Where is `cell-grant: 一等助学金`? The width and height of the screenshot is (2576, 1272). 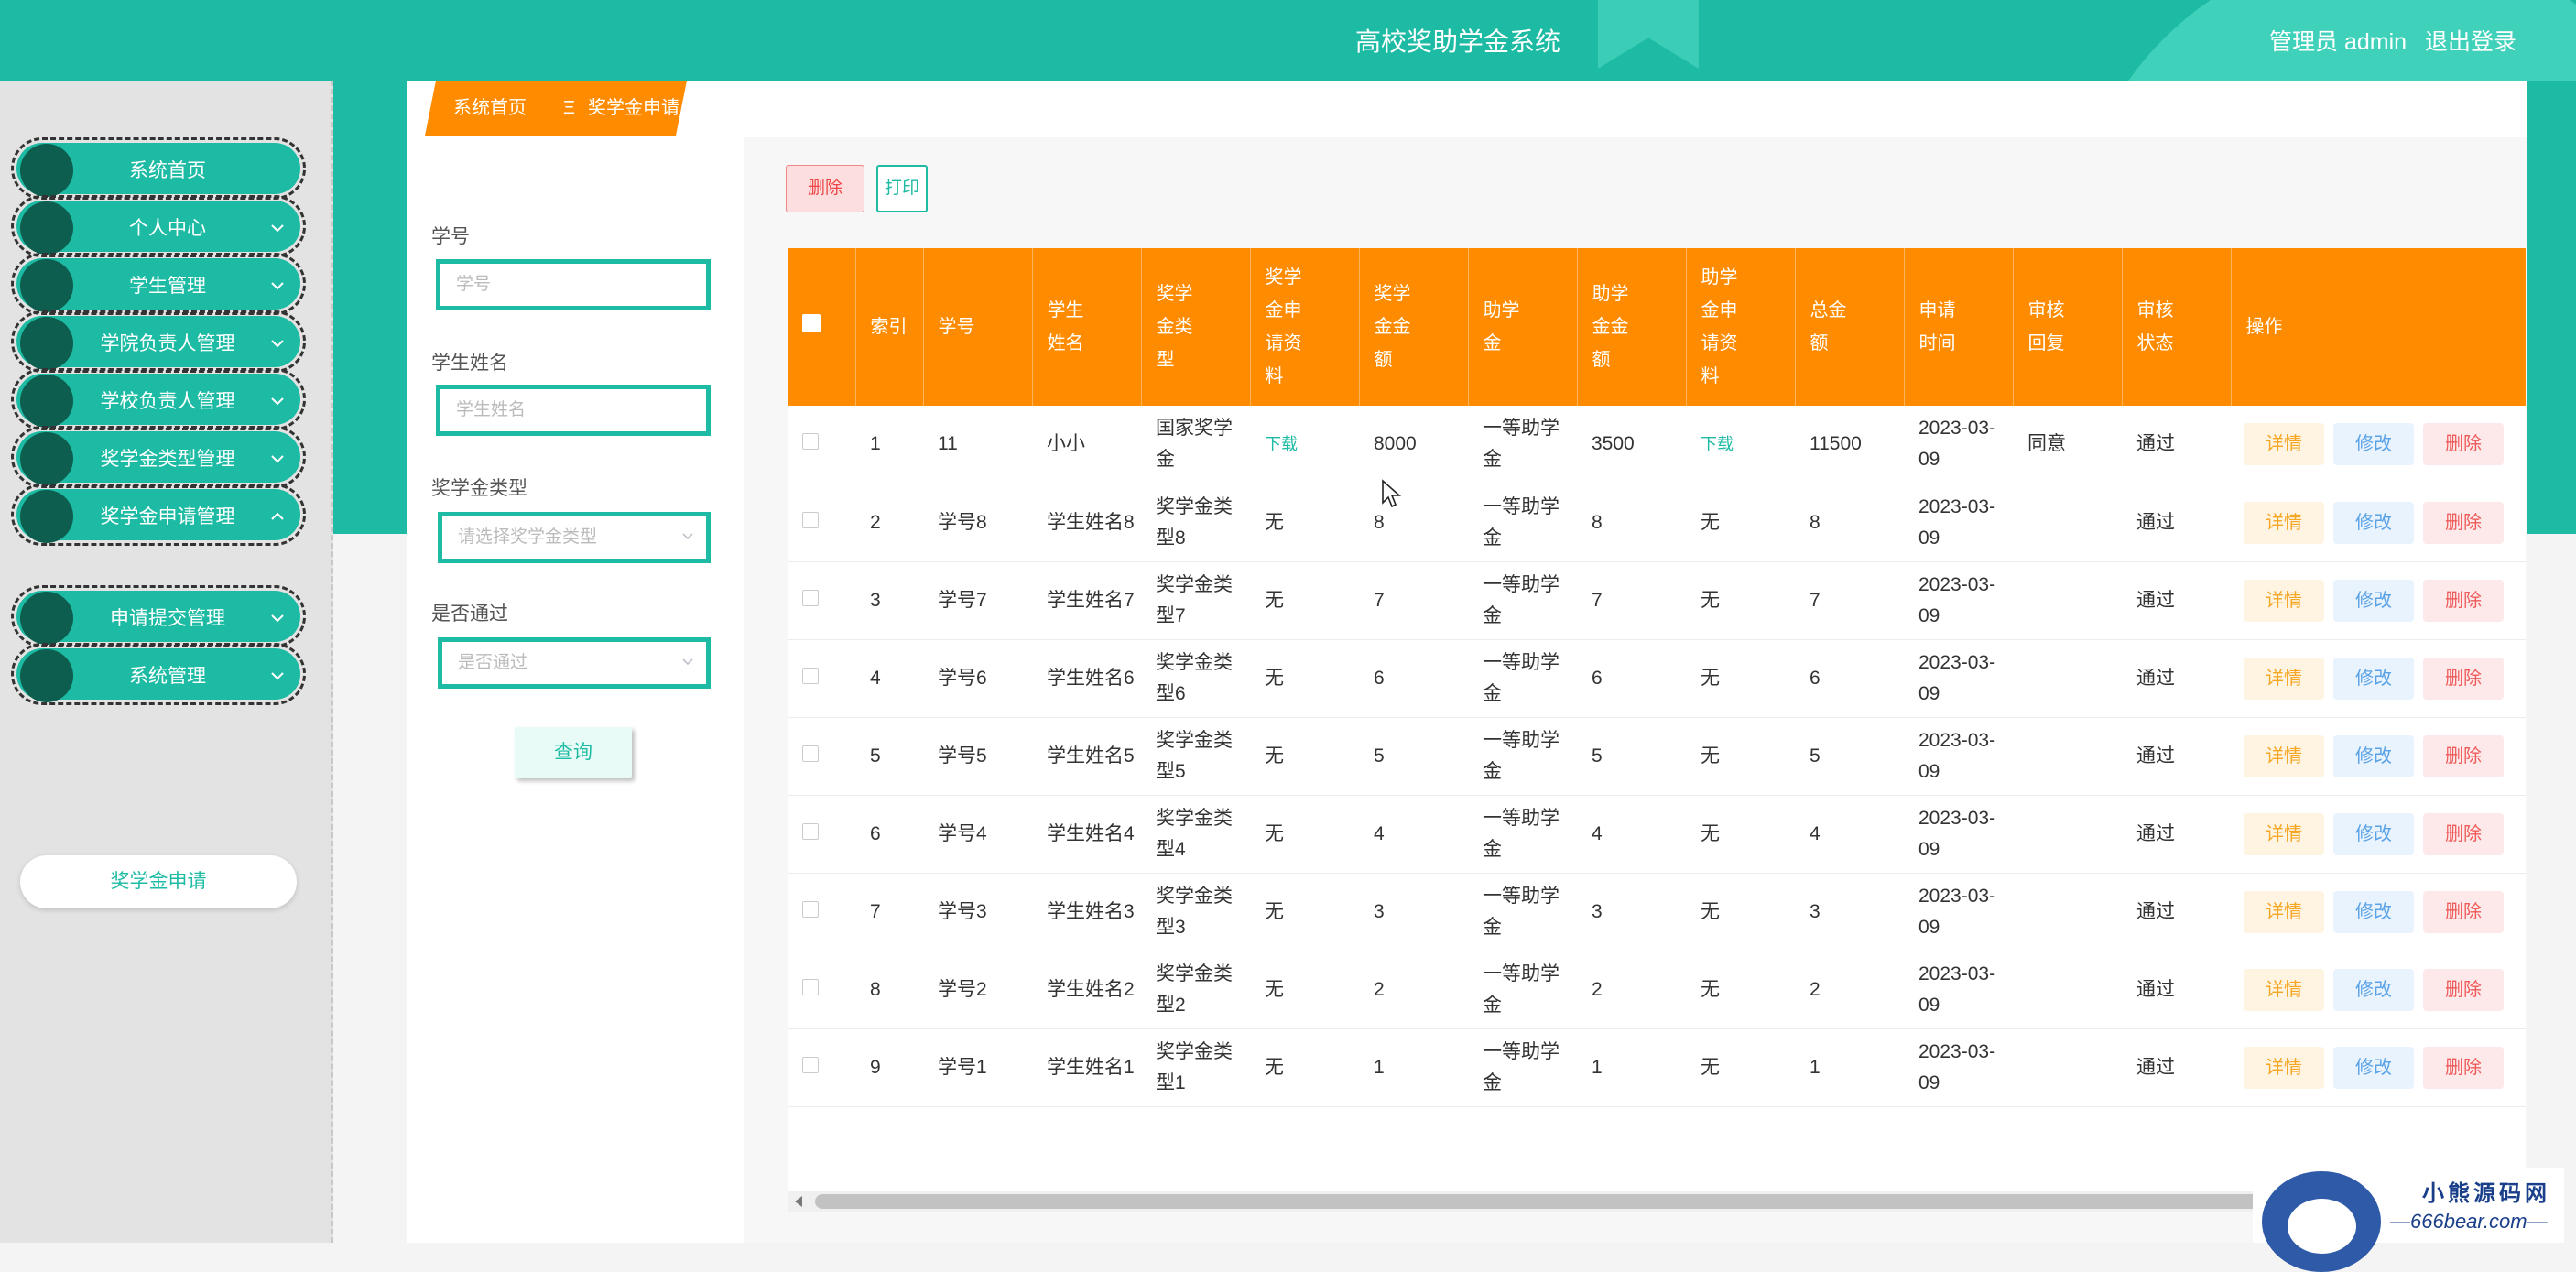
cell-grant: 一等助学金 is located at coordinates (1522, 990).